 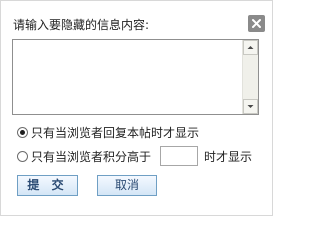 I want to click on option-score-to-view: 只有当浏览者积分高于, so click(x=84, y=157).